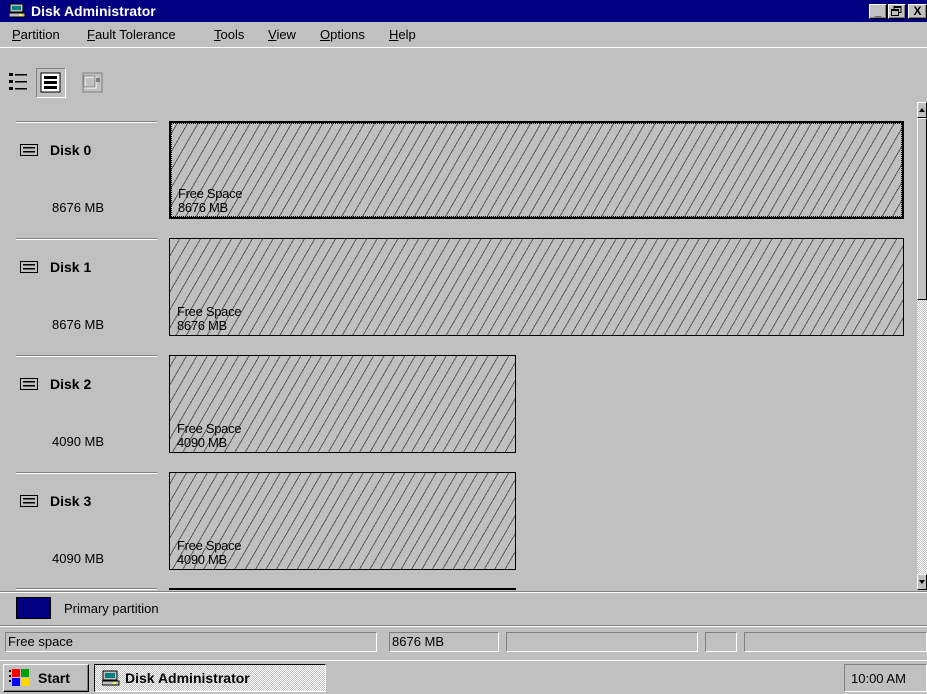  I want to click on properties-button, so click(93, 83).